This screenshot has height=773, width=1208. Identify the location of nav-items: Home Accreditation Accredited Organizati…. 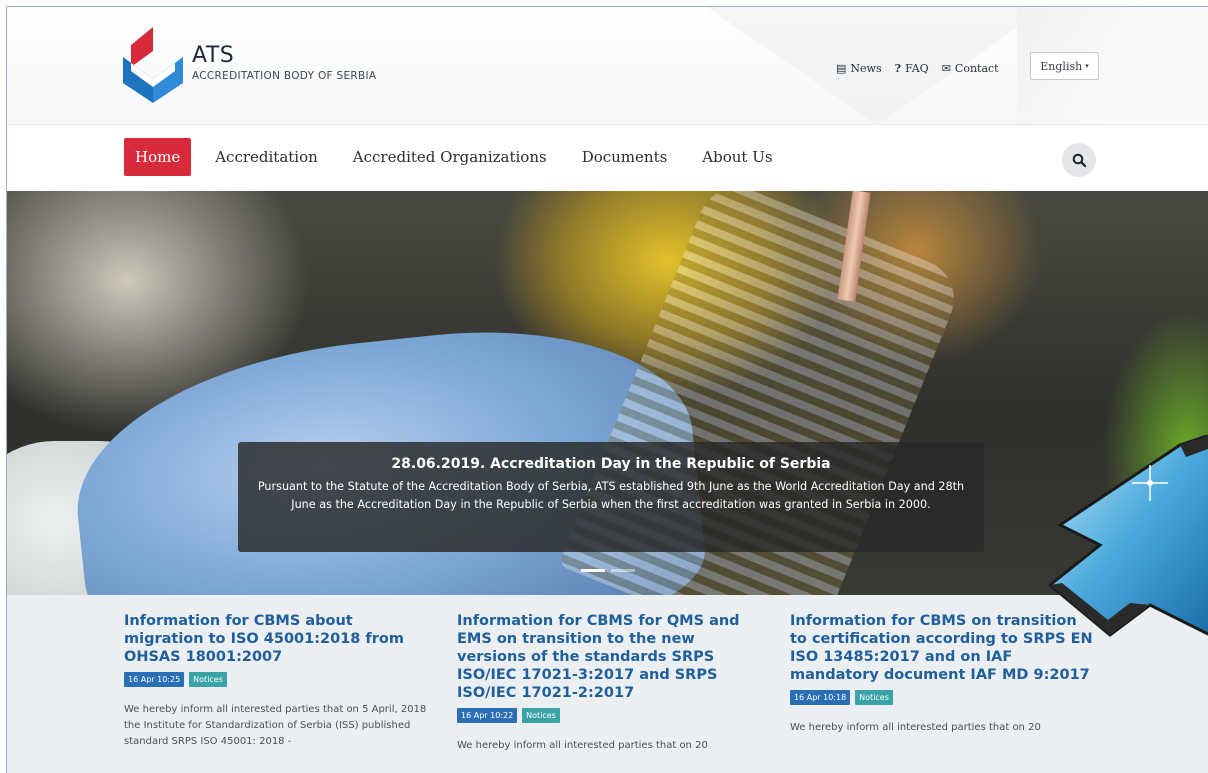
(460, 157).